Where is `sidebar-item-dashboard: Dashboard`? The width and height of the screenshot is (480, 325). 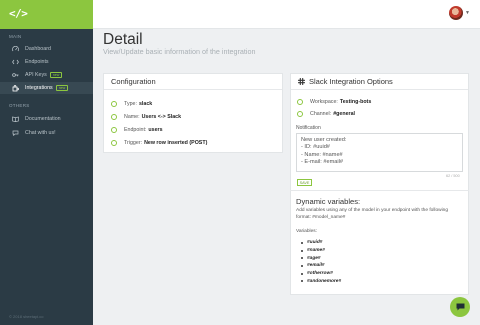 sidebar-item-dashboard: Dashboard is located at coordinates (46, 49).